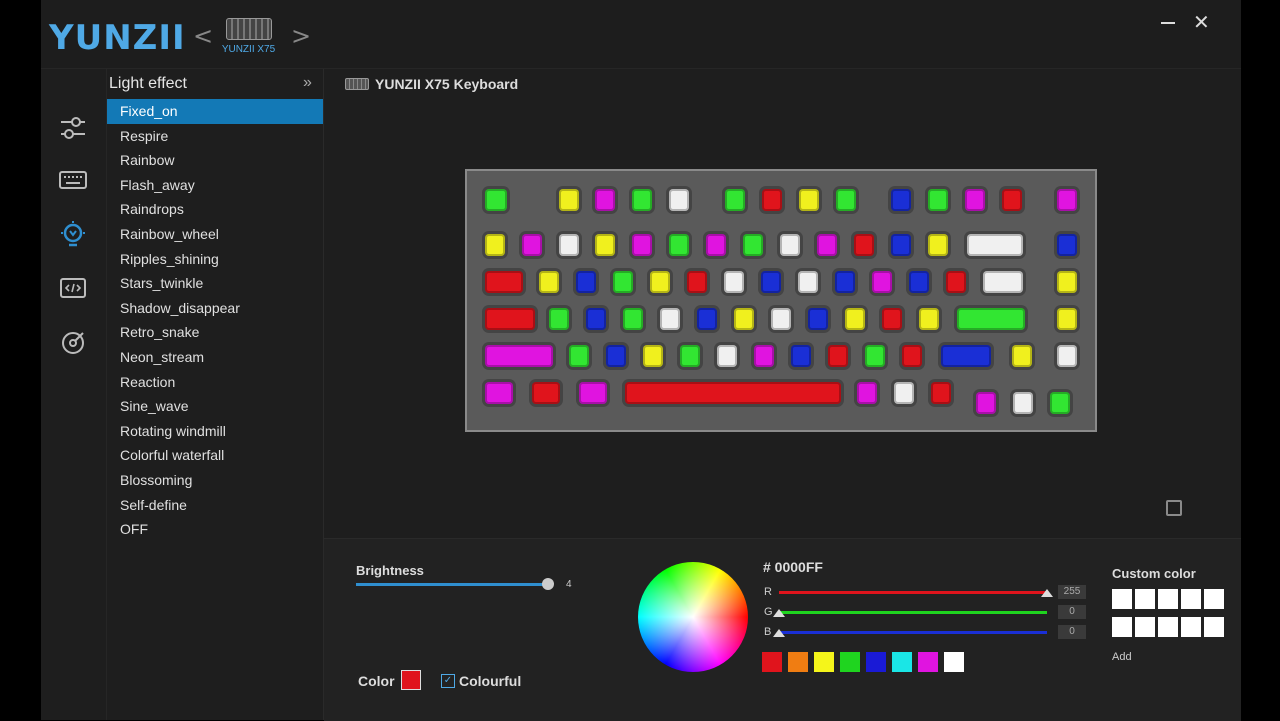  What do you see at coordinates (455, 584) in the screenshot?
I see `brightness-slider` at bounding box center [455, 584].